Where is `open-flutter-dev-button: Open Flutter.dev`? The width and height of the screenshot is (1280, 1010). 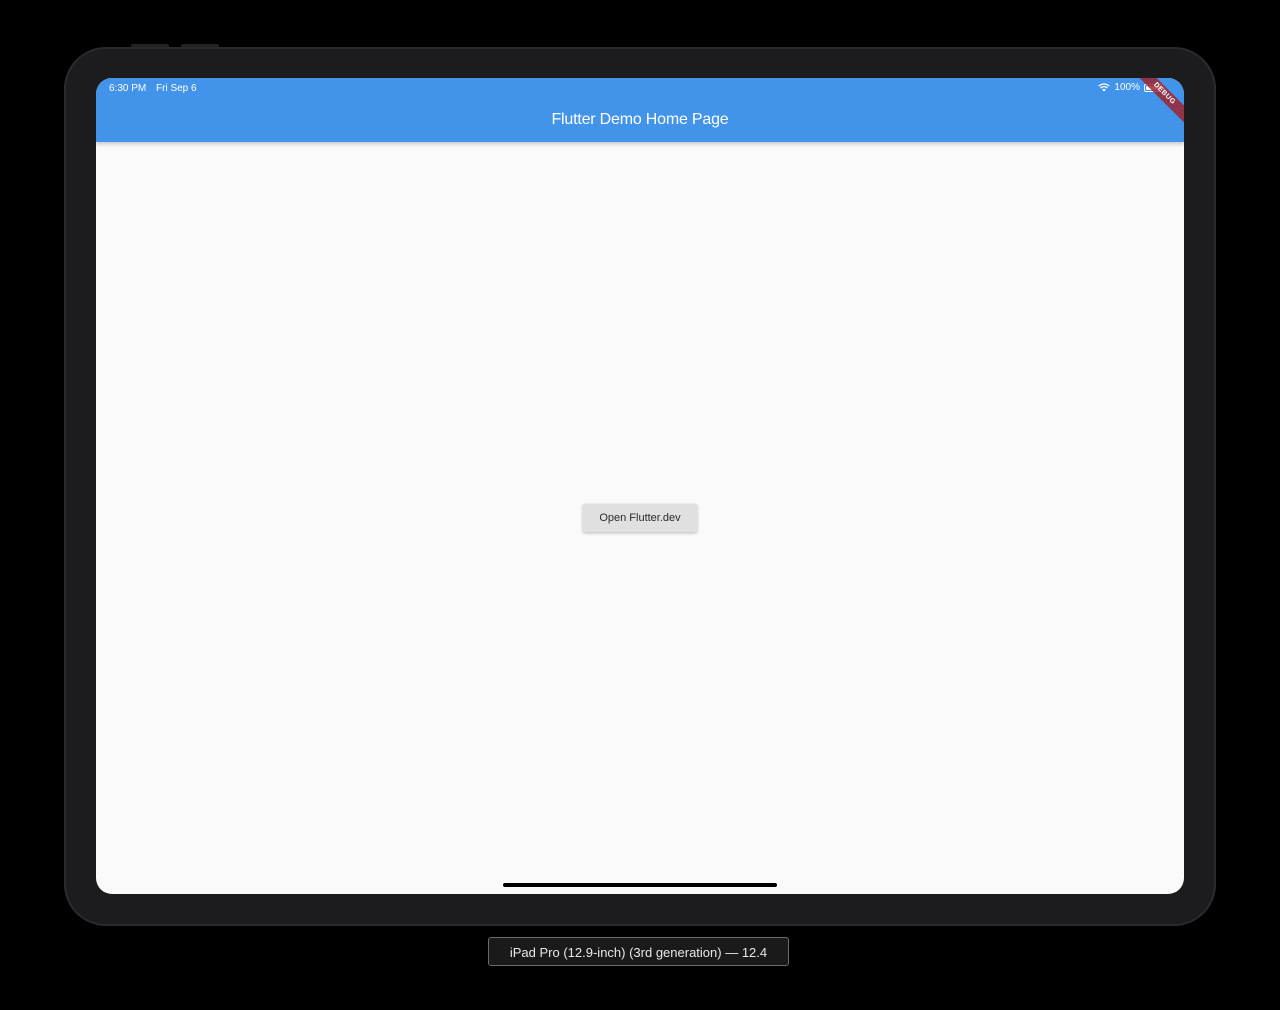
open-flutter-dev-button: Open Flutter.dev is located at coordinates (640, 518).